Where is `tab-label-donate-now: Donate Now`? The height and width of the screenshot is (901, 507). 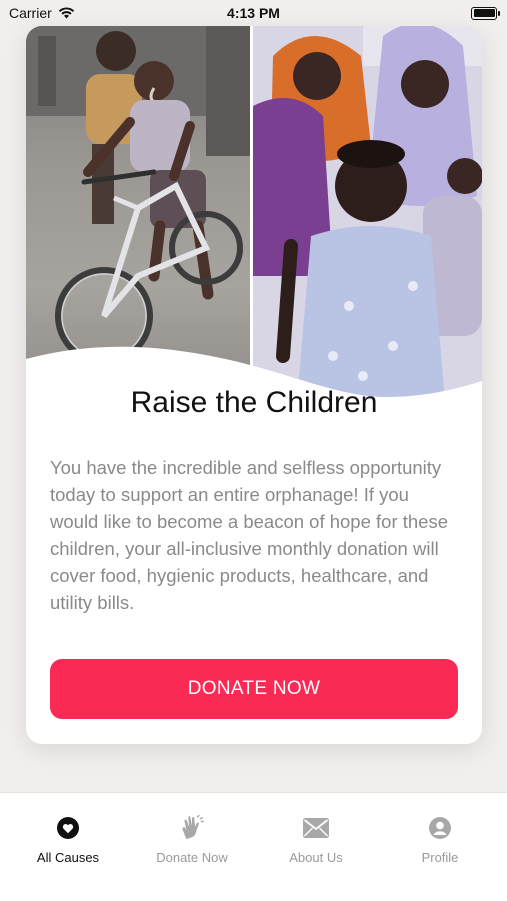 tab-label-donate-now: Donate Now is located at coordinates (192, 857).